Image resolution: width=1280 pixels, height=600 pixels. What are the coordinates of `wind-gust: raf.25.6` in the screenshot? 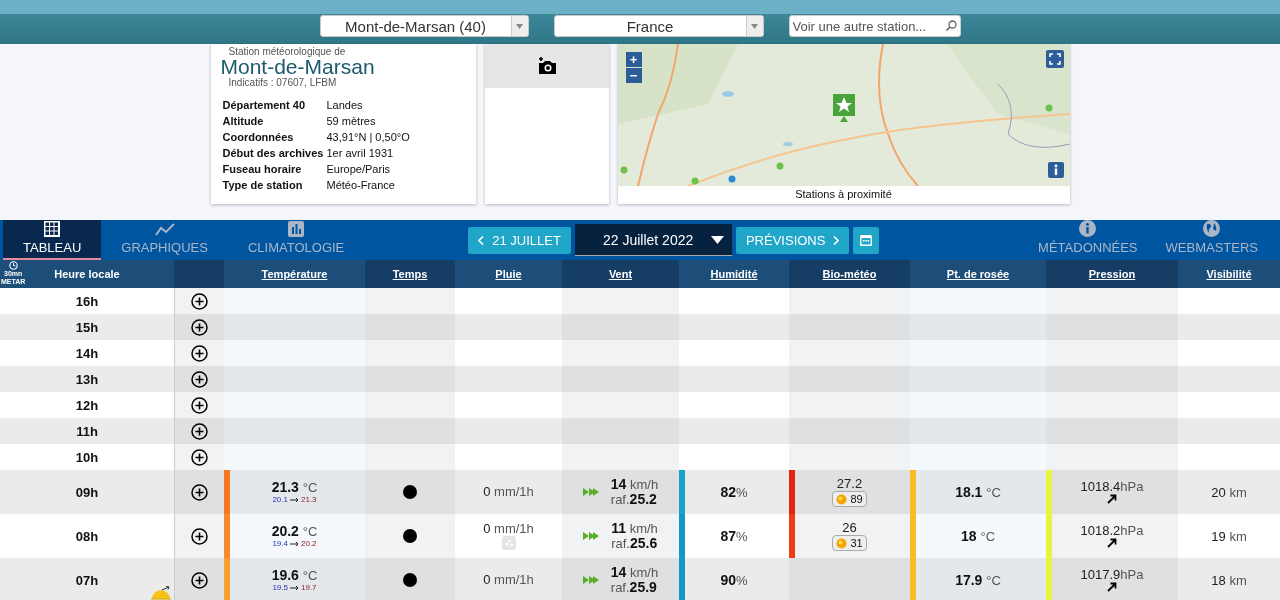 It's located at (634, 543).